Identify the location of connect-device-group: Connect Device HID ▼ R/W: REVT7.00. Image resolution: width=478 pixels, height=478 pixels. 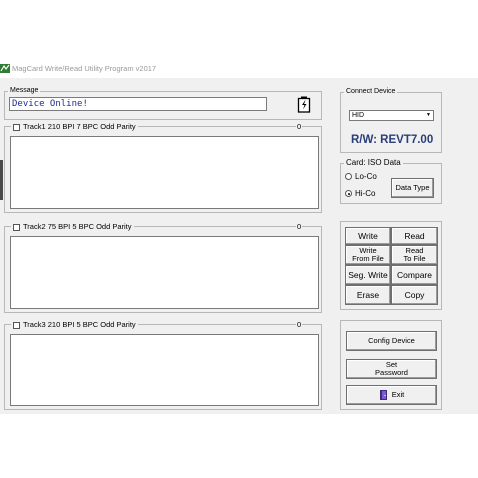
(391, 120).